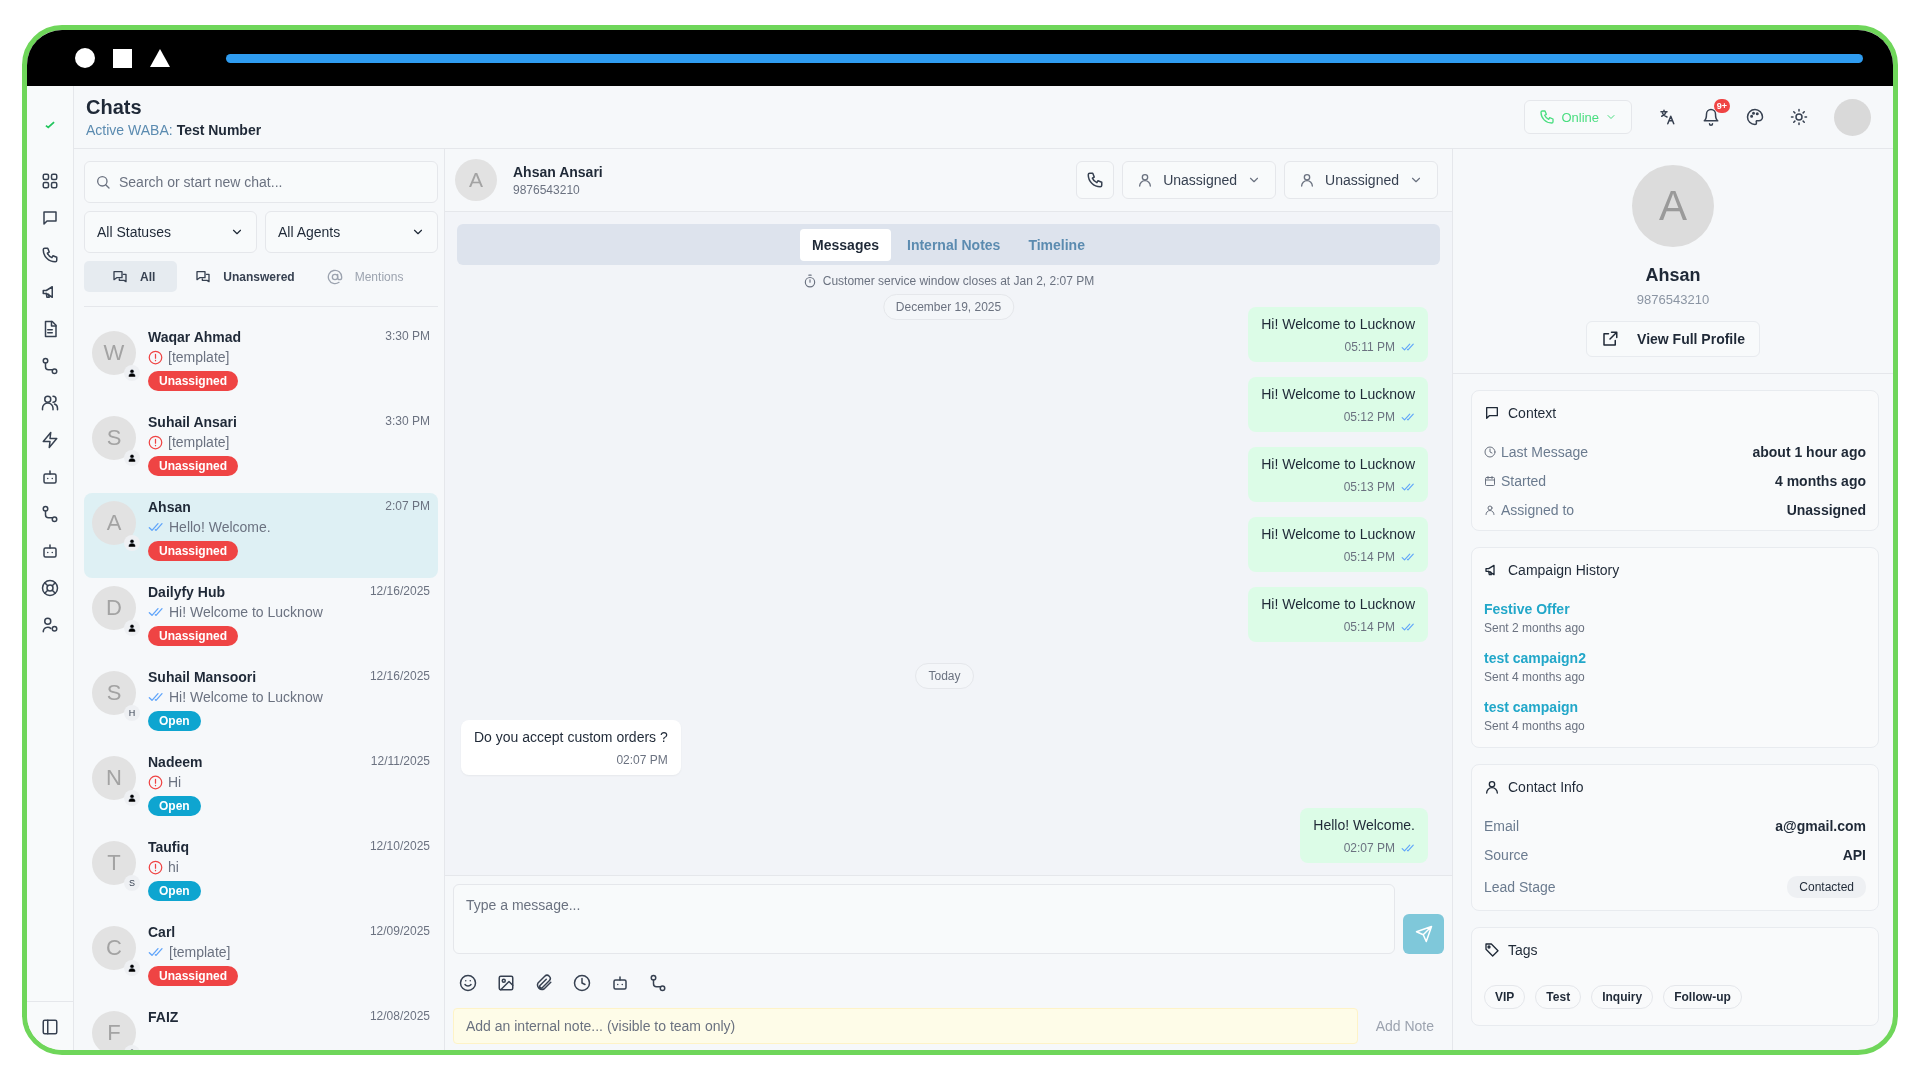 The image size is (1920, 1080). I want to click on contact-avatar: A, so click(114, 523).